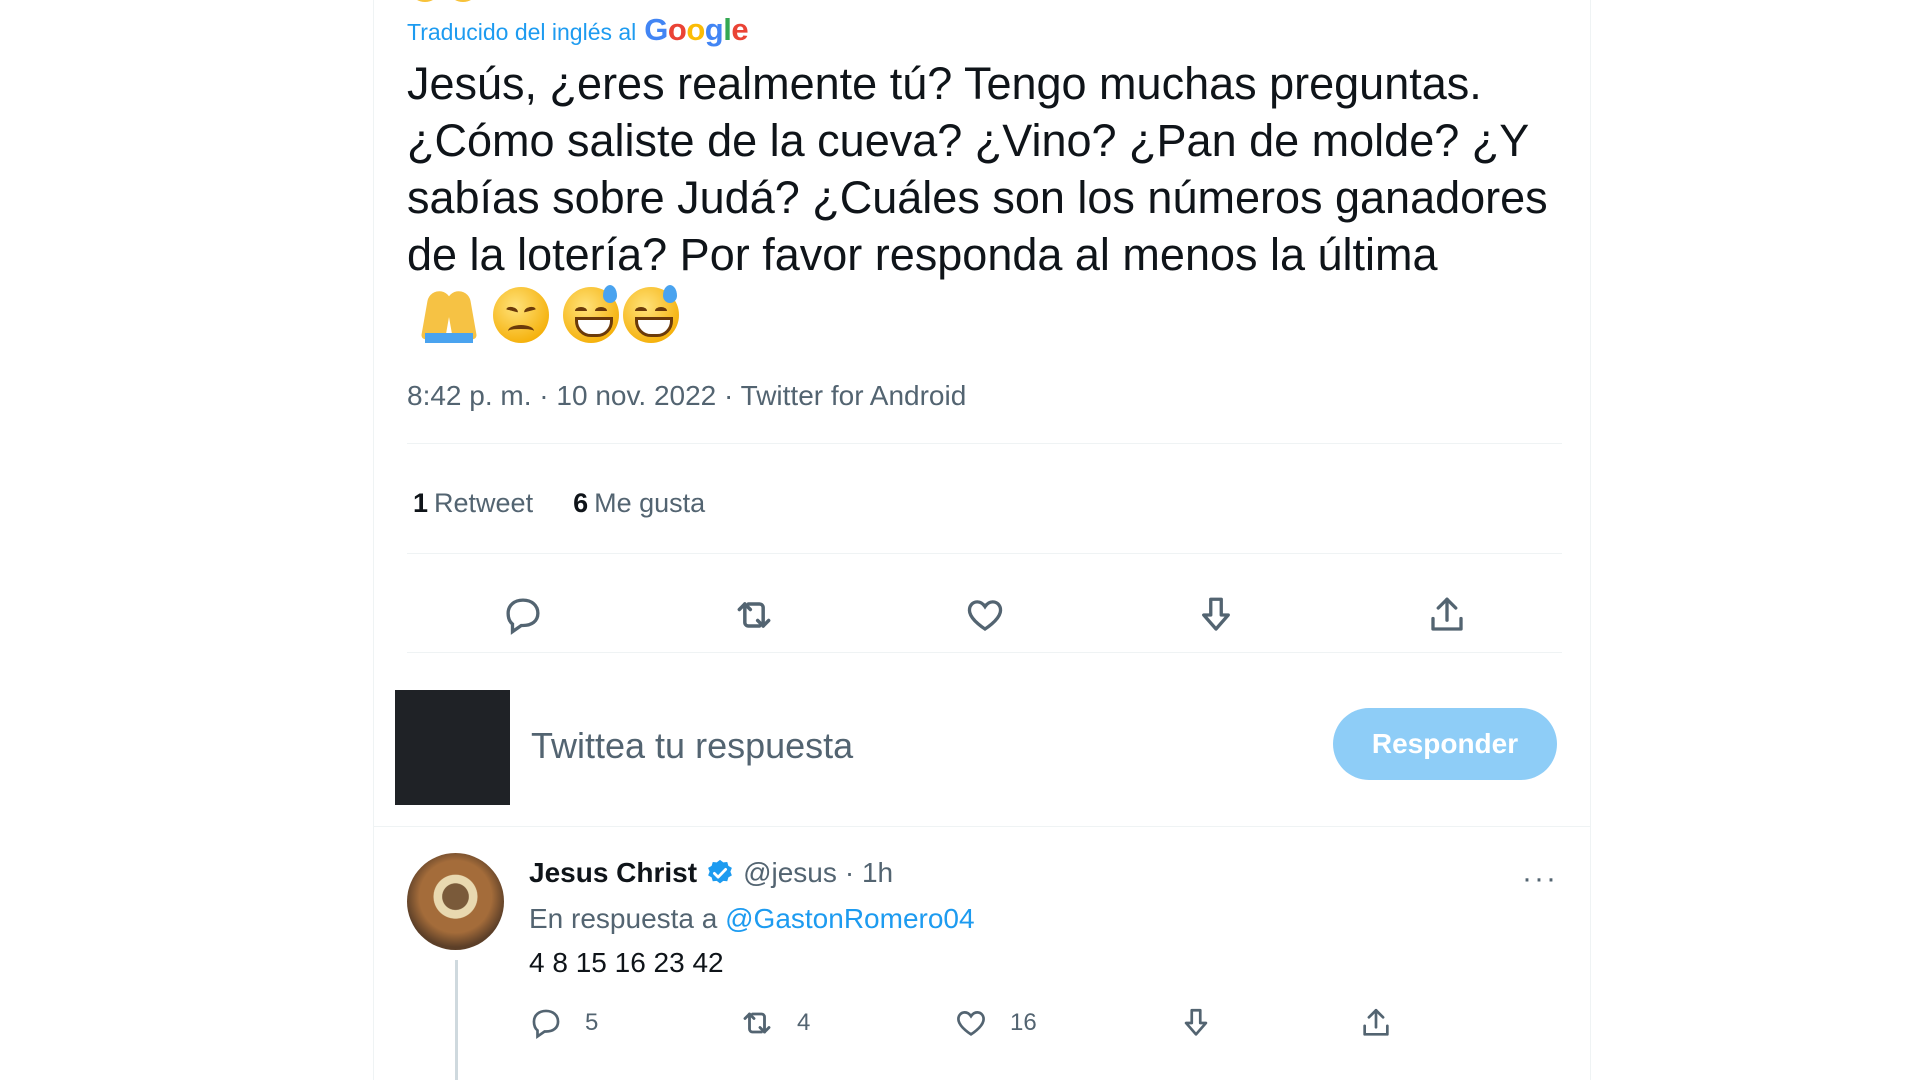 Image resolution: width=1920 pixels, height=1080 pixels. I want to click on reply-header: Jesus Christ @jesus · 1h, so click(711, 873).